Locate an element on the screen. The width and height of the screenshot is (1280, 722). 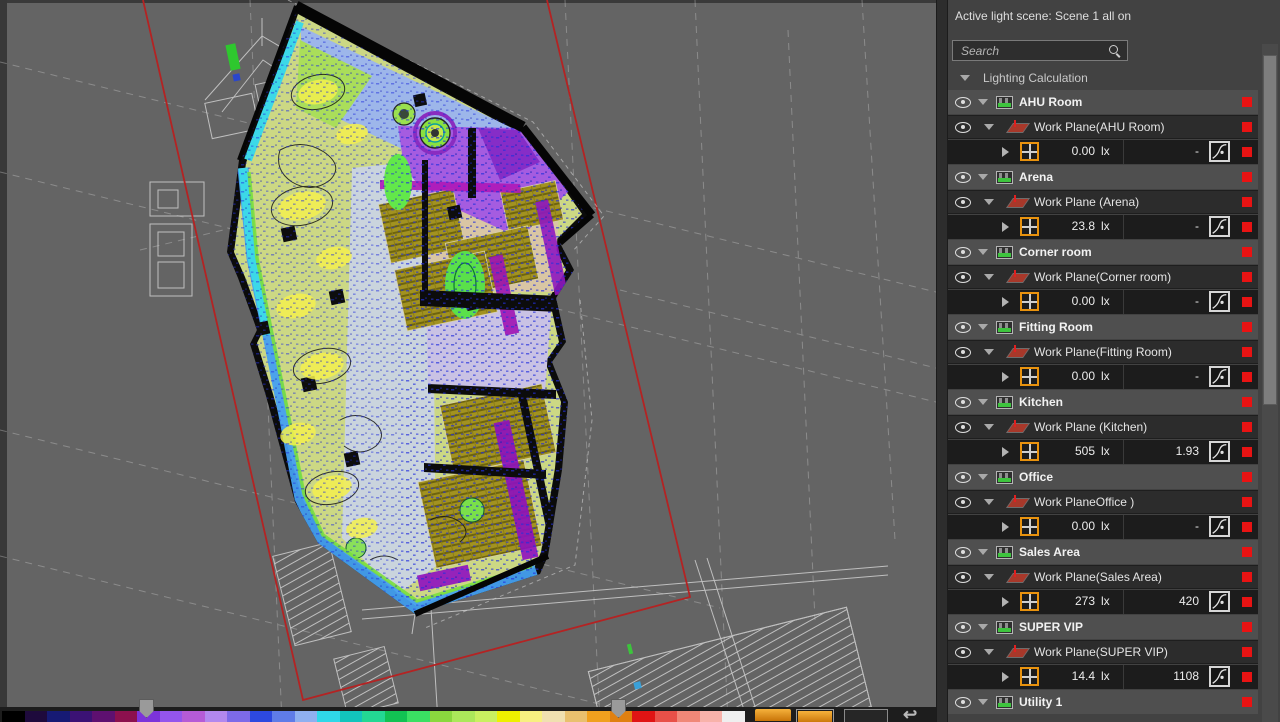
tree-root-row: Lighting Calculation is located at coordinates (1103, 78).